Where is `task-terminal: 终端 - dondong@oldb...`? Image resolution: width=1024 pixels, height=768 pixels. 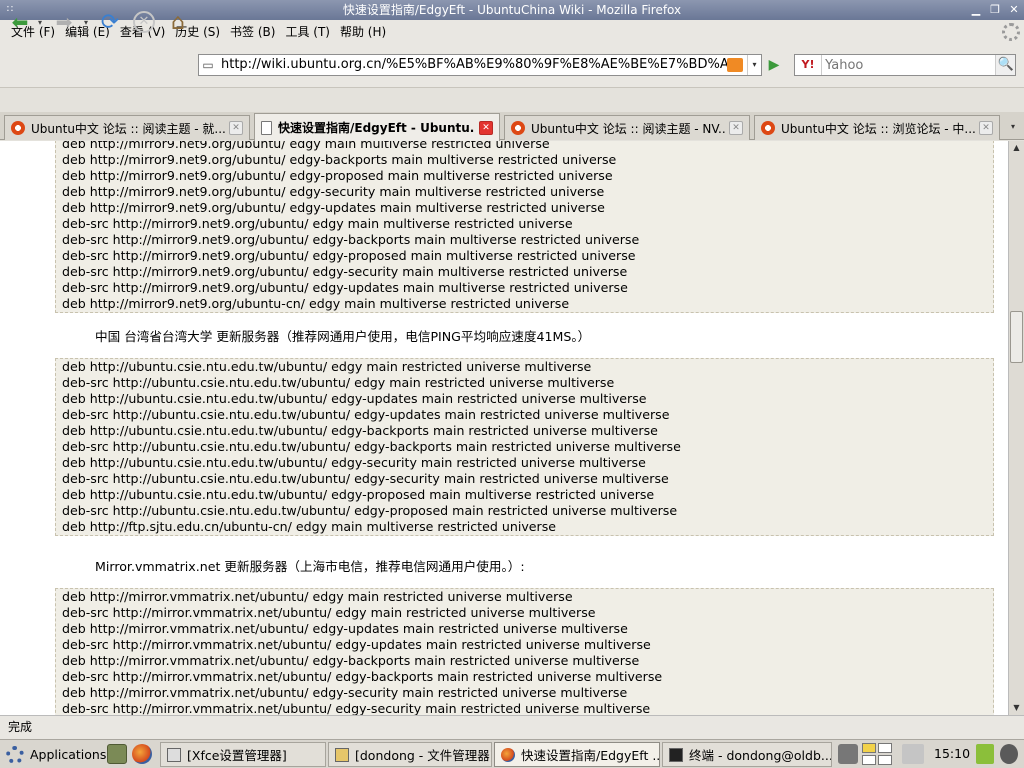 task-terminal: 终端 - dondong@oldb... is located at coordinates (747, 754).